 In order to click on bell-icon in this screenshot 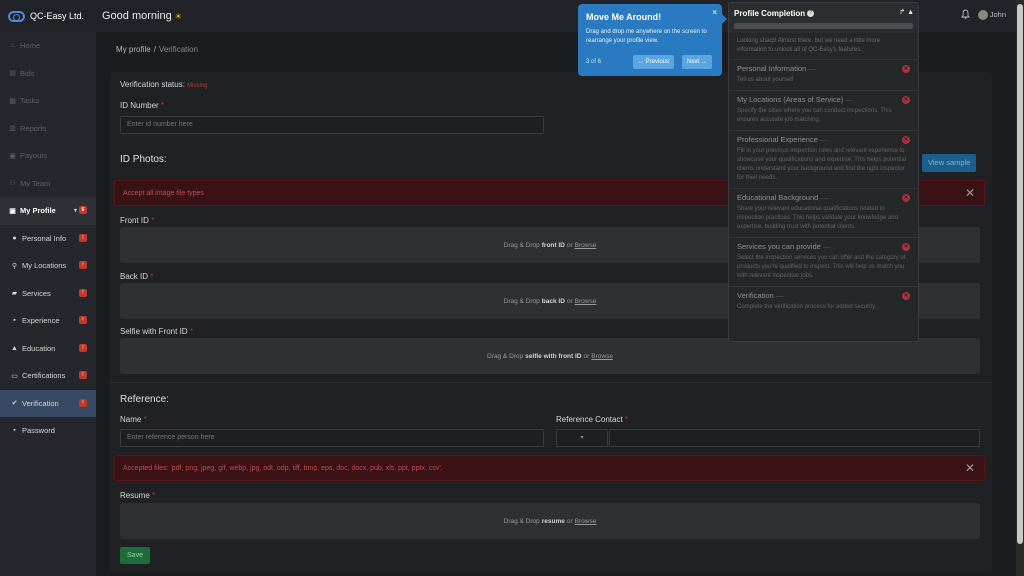, I will do `click(965, 15)`.